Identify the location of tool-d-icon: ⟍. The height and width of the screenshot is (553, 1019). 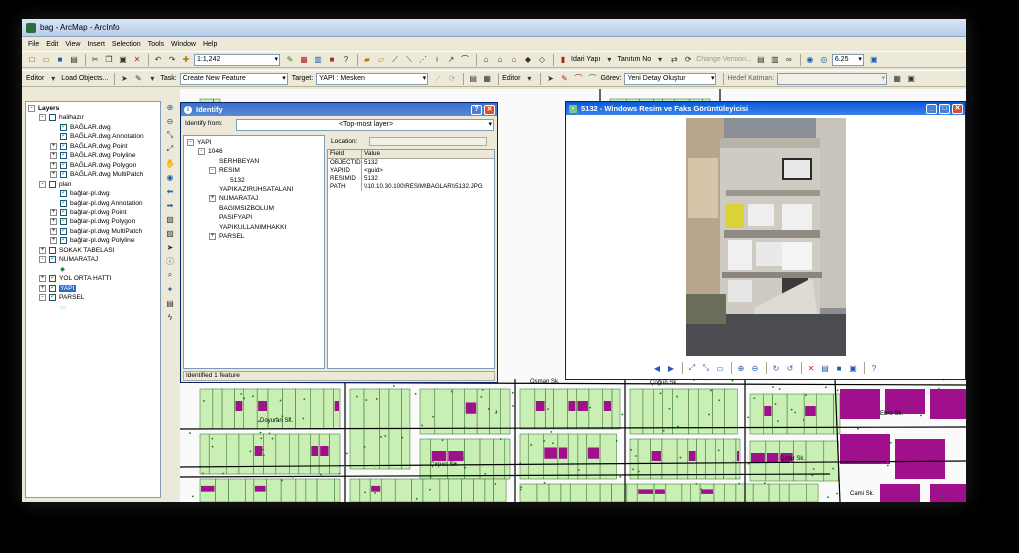
(409, 60).